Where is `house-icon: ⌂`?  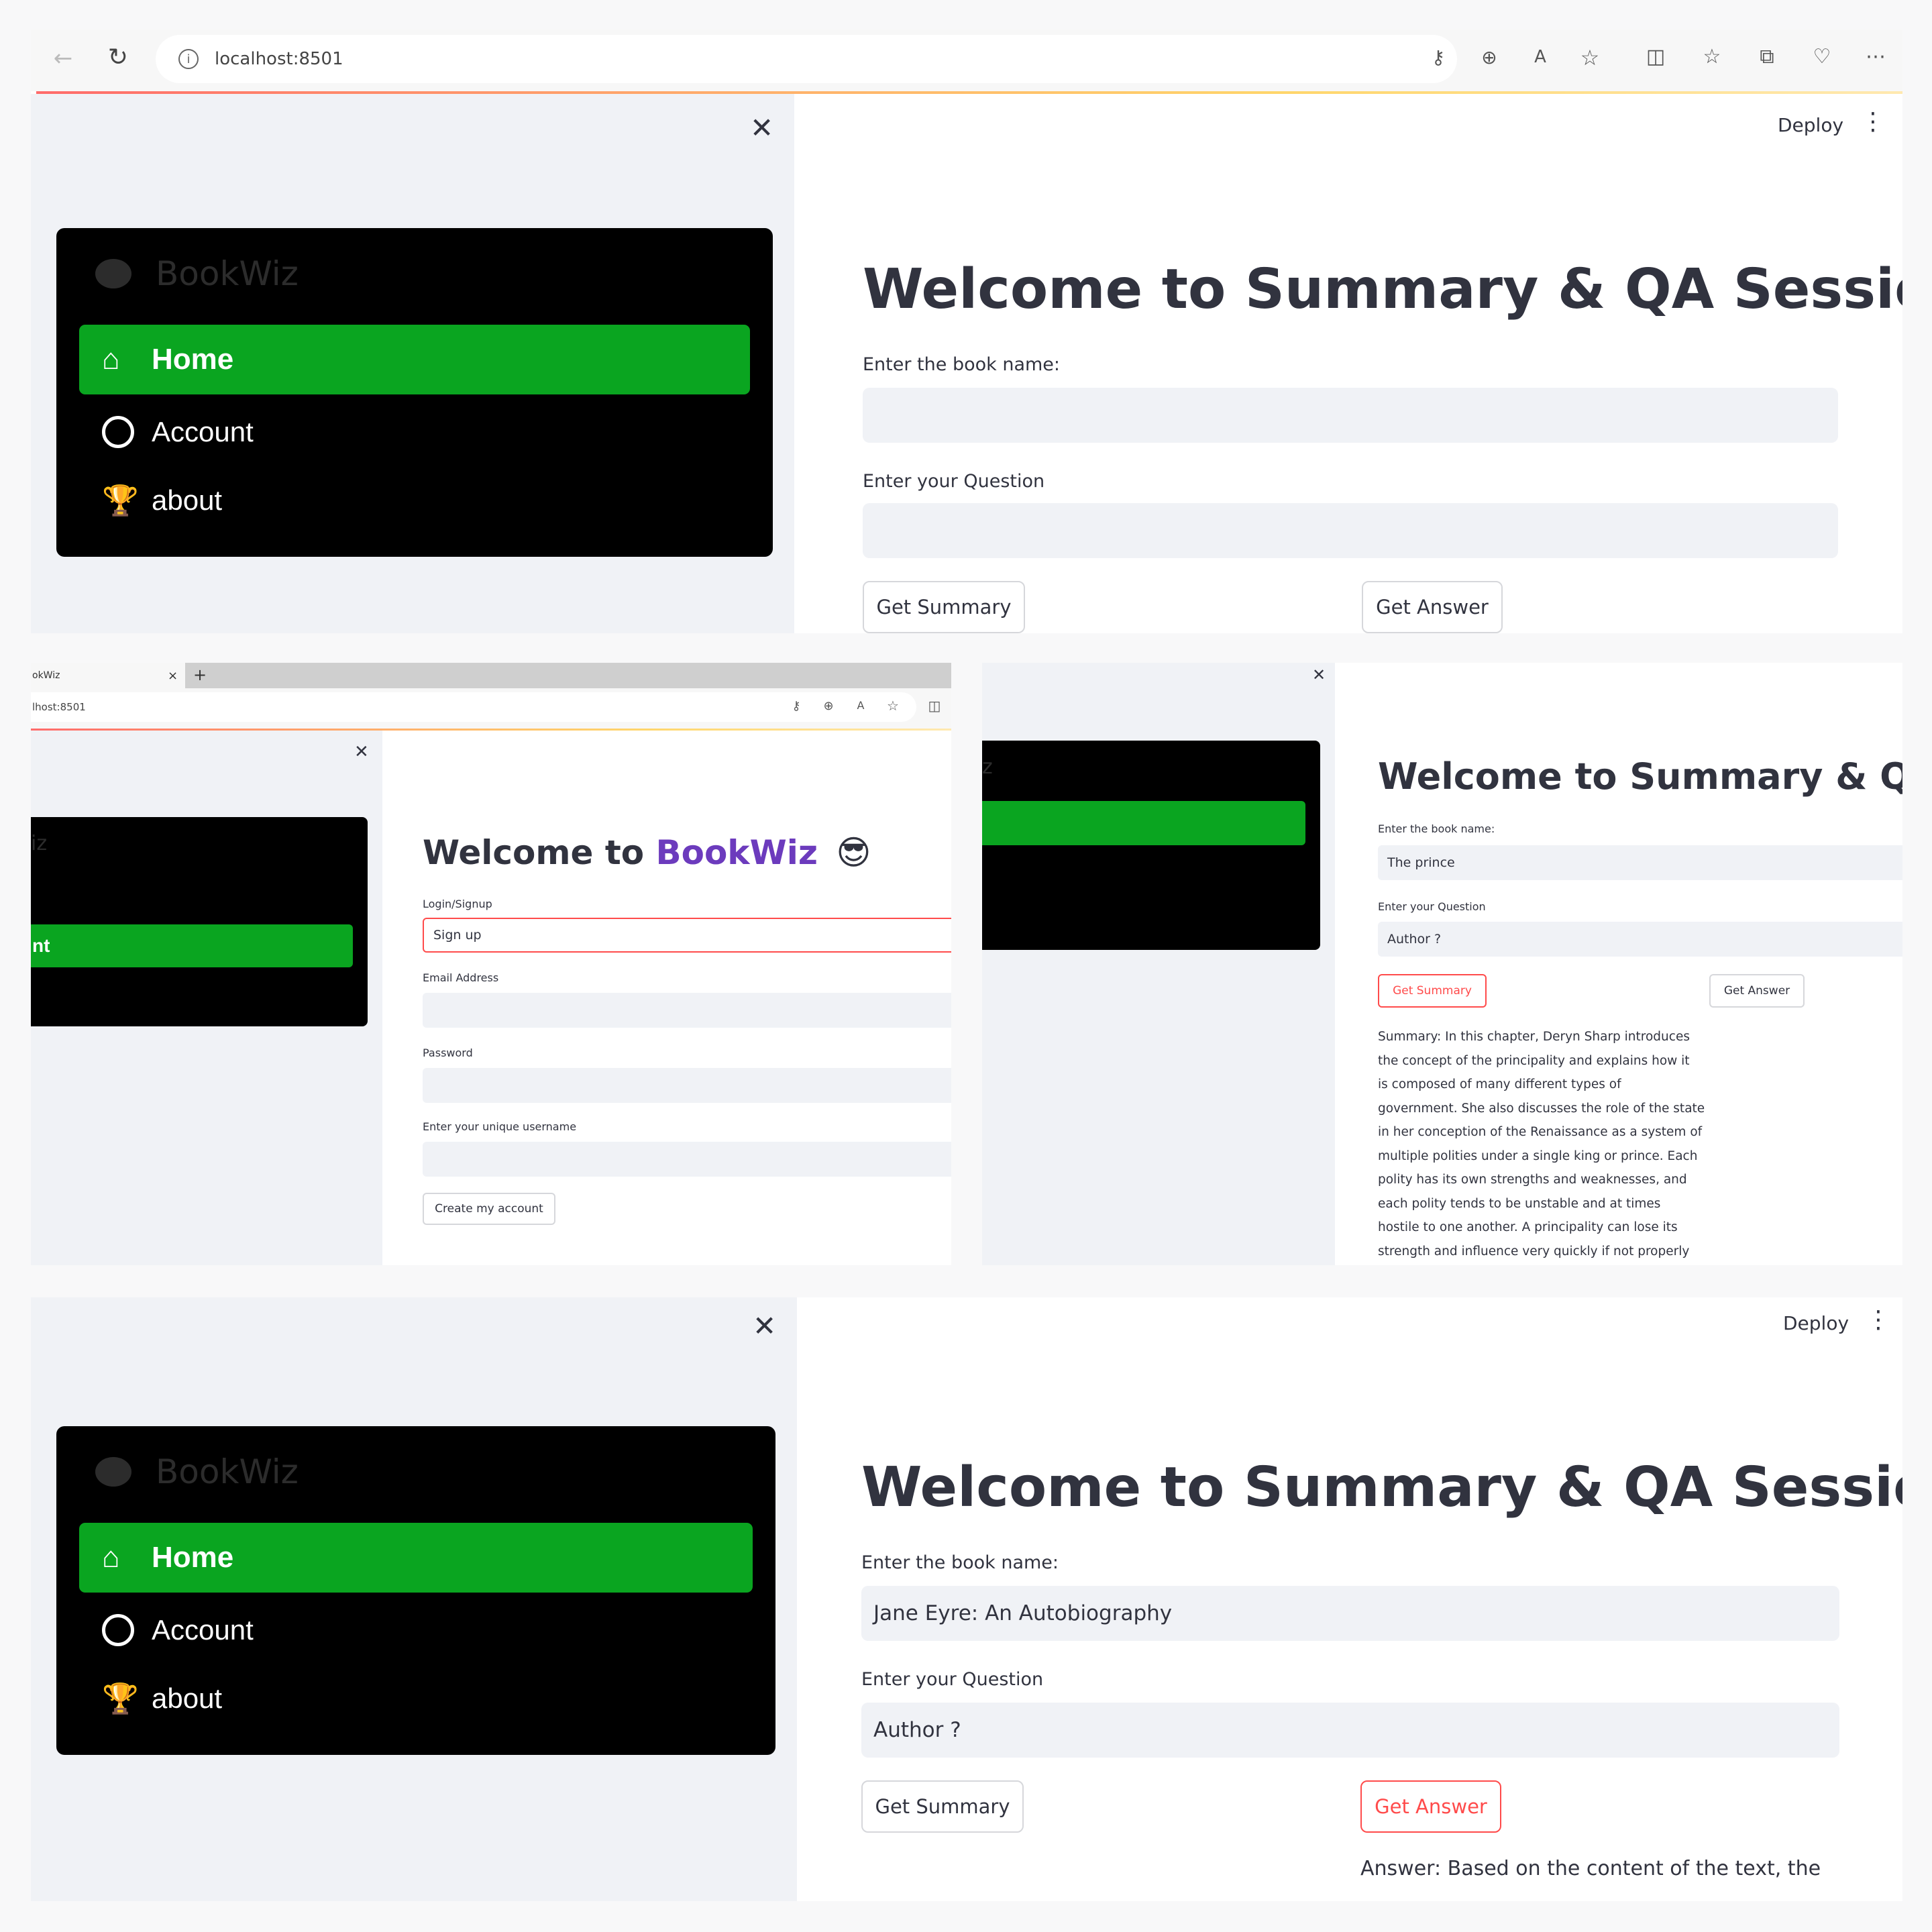
house-icon: ⌂ is located at coordinates (111, 1557).